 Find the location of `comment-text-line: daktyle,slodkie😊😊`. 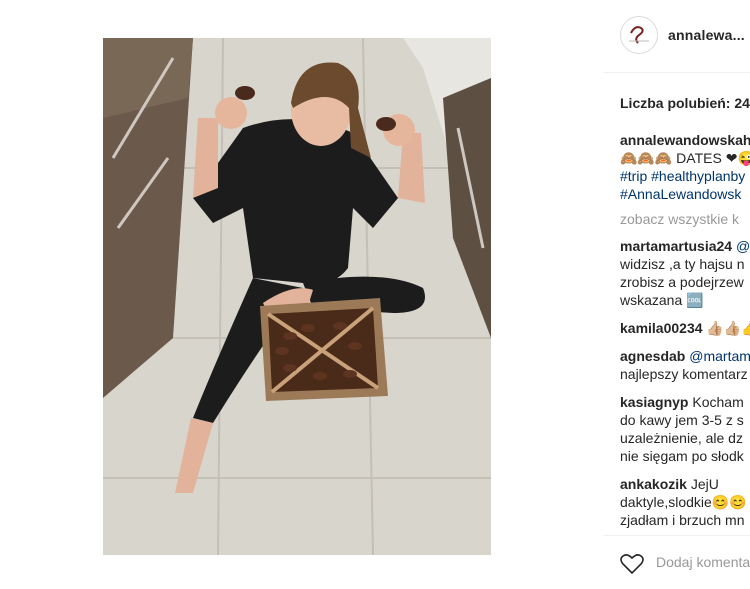

comment-text-line: daktyle,slodkie😊😊 is located at coordinates (683, 502).